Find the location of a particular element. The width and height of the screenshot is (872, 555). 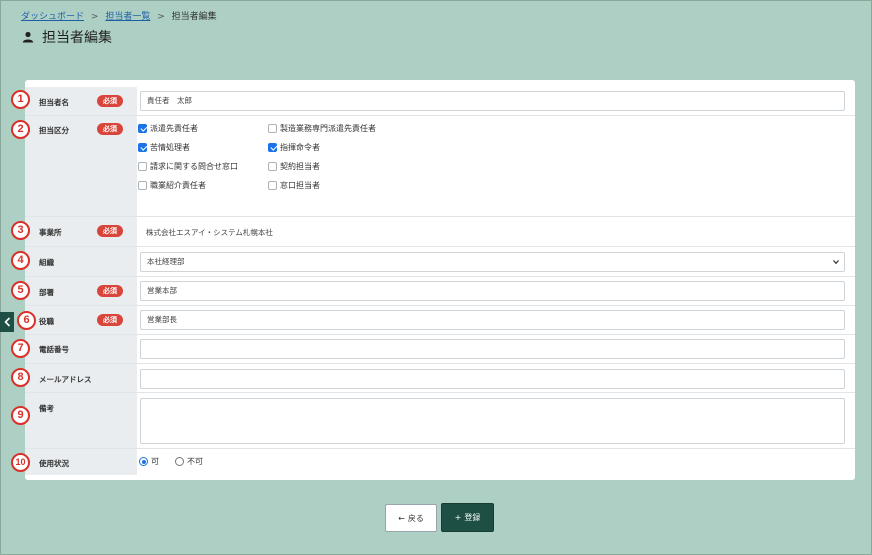

breadcrumb: ダッシュボード > 担当者一覧 > 担当者編集 is located at coordinates (119, 15).